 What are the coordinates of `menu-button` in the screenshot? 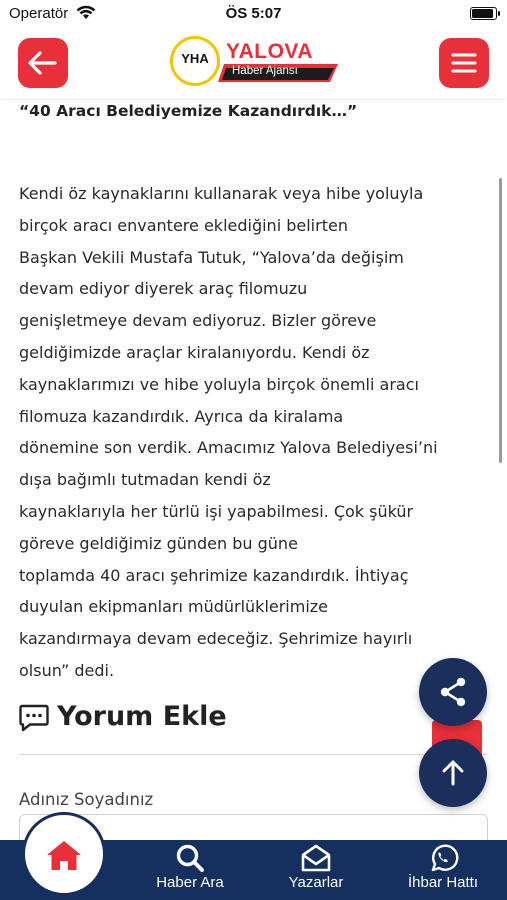 It's located at (464, 63).